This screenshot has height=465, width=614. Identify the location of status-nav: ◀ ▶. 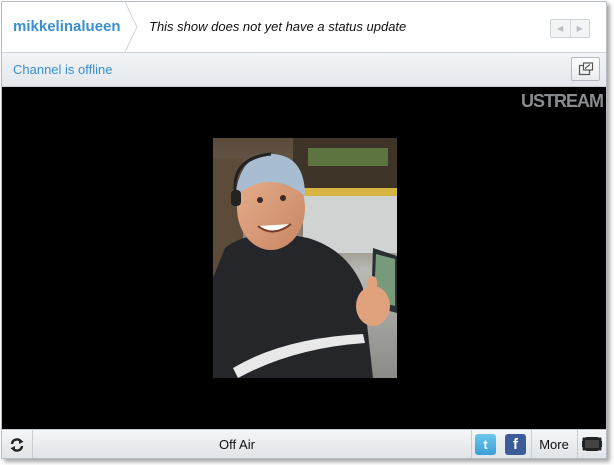
(570, 28).